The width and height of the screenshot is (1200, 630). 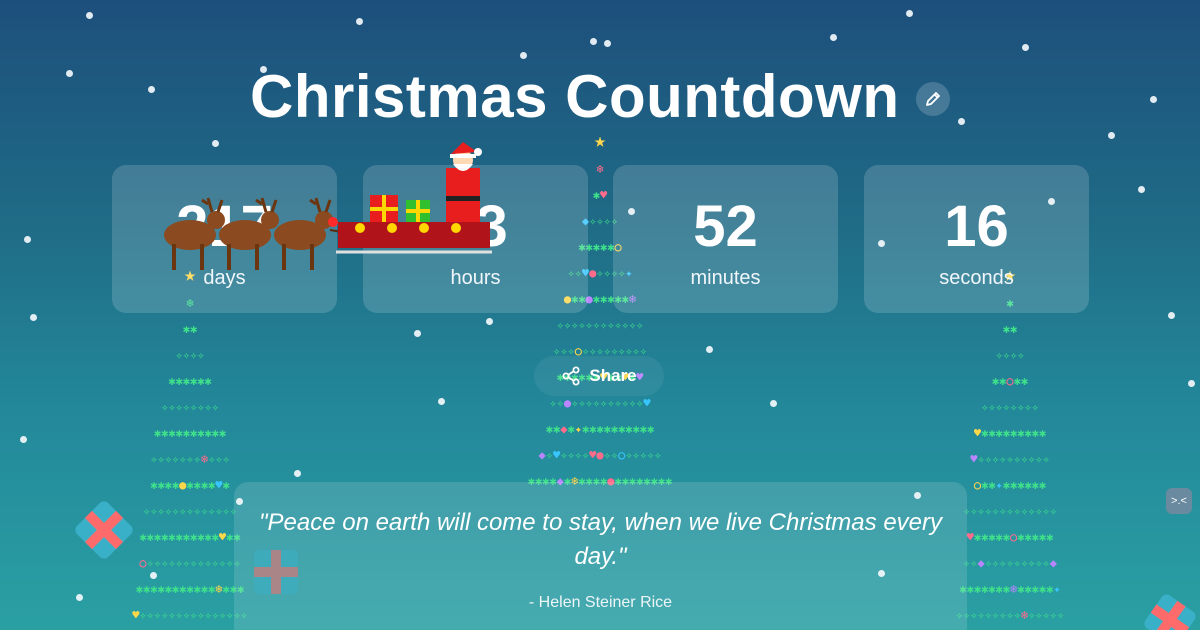 What do you see at coordinates (414, 238) in the screenshot?
I see `sleigh-icon` at bounding box center [414, 238].